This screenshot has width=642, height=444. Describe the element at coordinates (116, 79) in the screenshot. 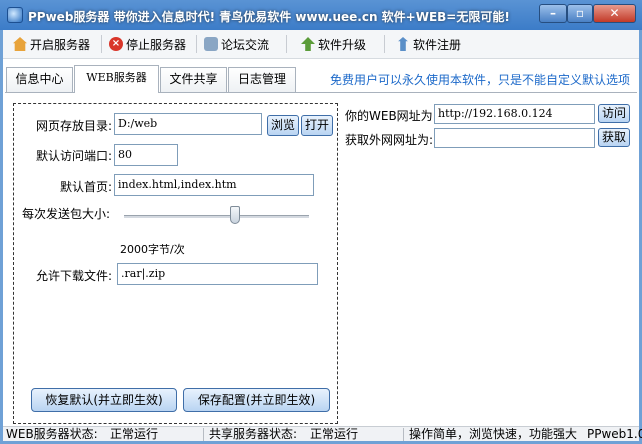

I see `tab-web-server: WEB服务器` at that location.